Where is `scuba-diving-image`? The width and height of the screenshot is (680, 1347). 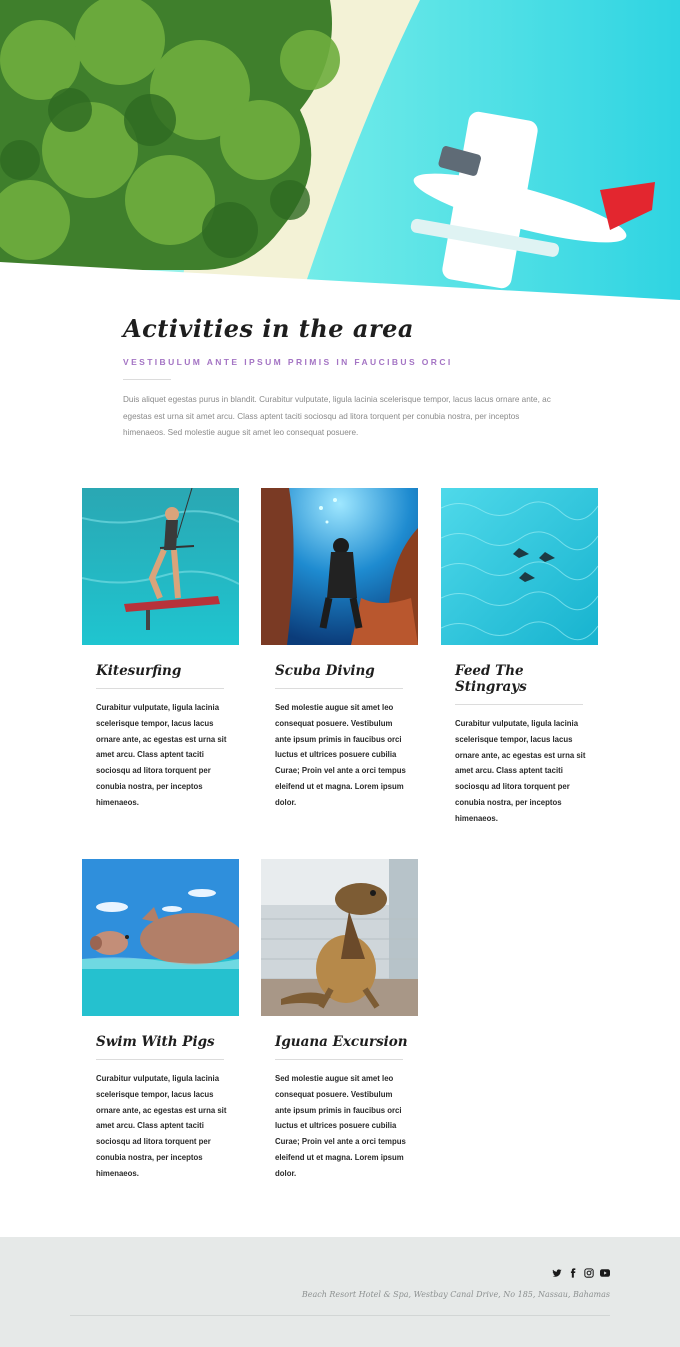
scuba-diving-image is located at coordinates (339, 566).